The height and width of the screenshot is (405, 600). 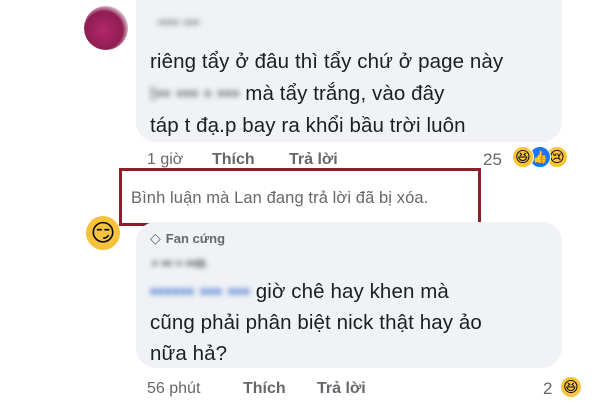 I want to click on avatar: 😏, so click(x=103, y=233).